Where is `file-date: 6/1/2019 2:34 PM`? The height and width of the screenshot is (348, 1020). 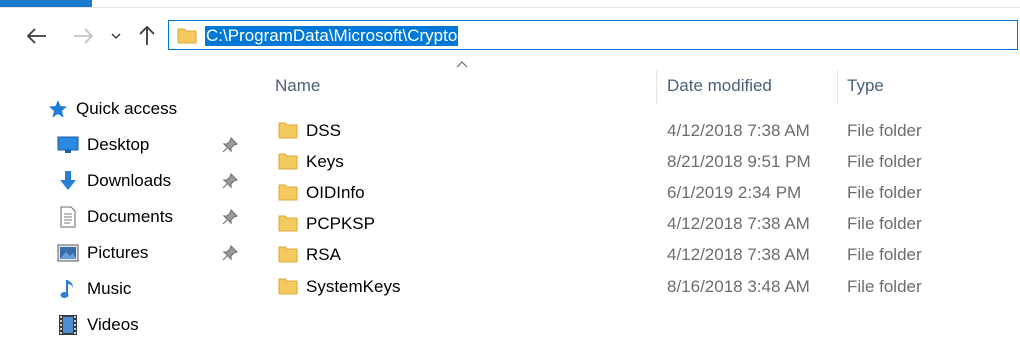
file-date: 6/1/2019 2:34 PM is located at coordinates (734, 192).